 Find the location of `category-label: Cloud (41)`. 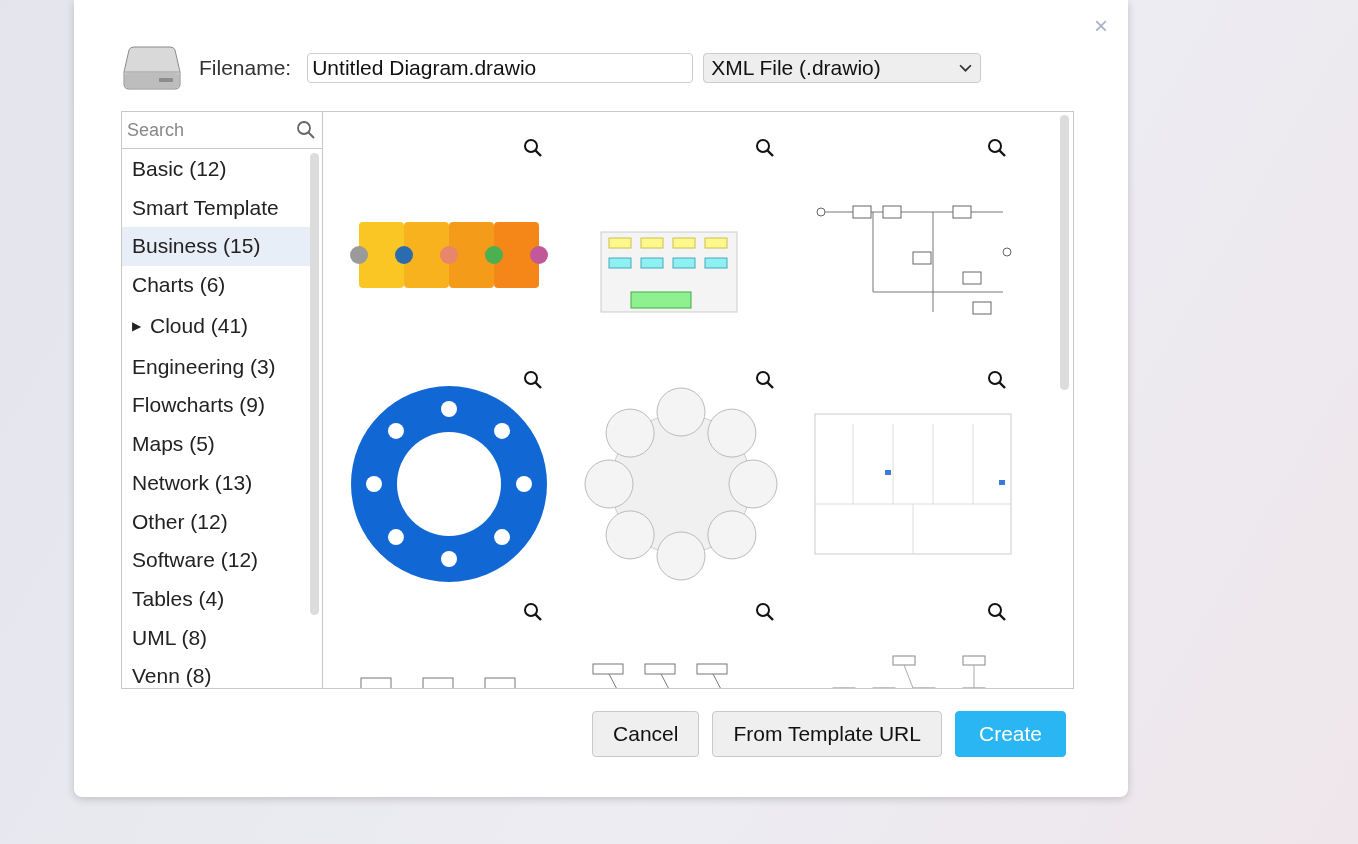

category-label: Cloud (41) is located at coordinates (199, 325).